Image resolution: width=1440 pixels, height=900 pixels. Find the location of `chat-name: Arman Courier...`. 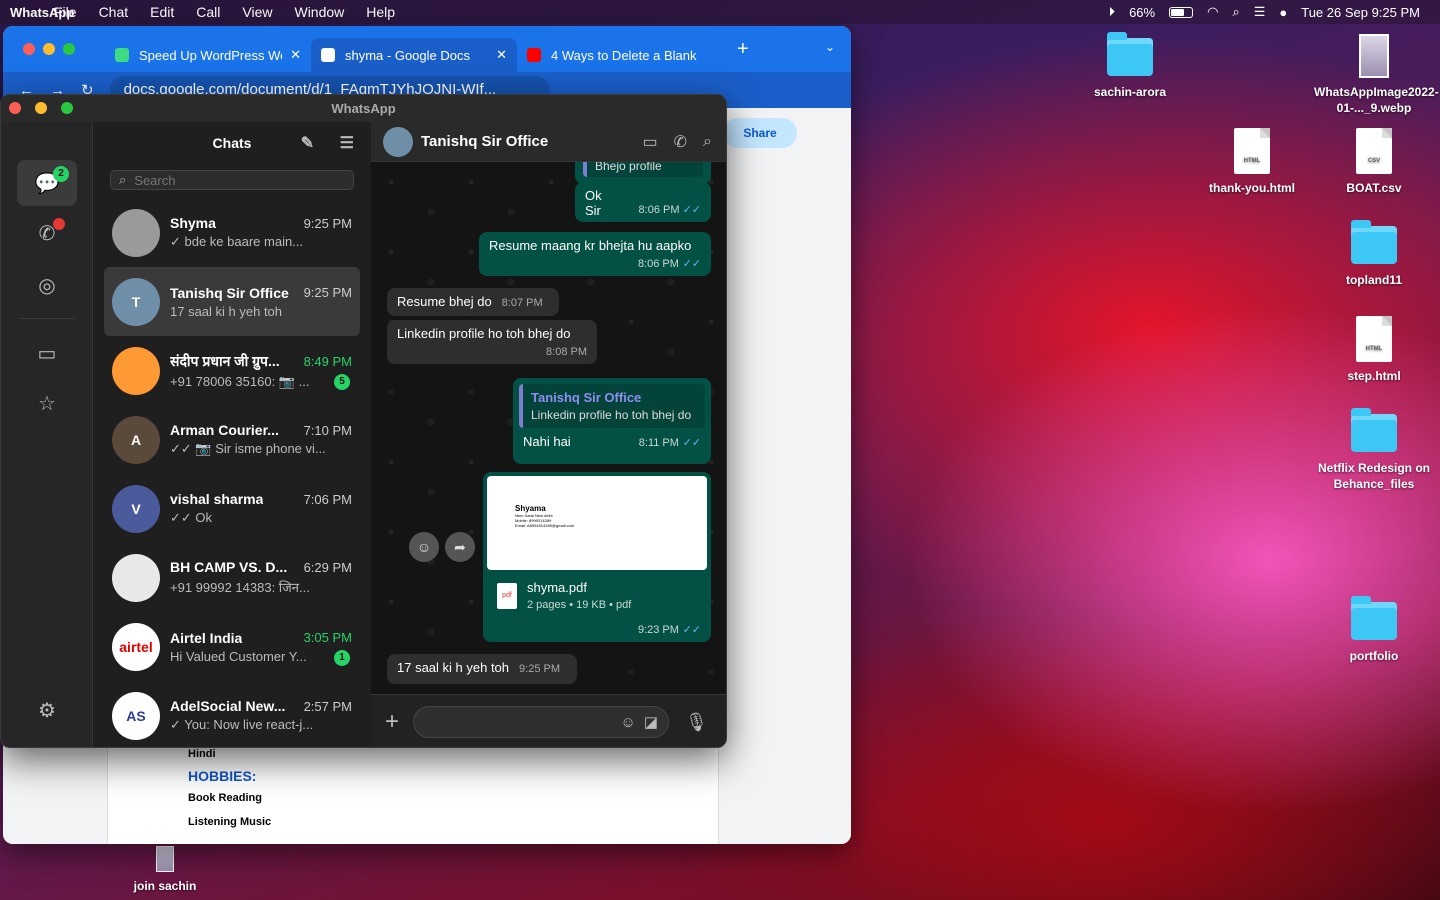

chat-name: Arman Courier... is located at coordinates (224, 430).